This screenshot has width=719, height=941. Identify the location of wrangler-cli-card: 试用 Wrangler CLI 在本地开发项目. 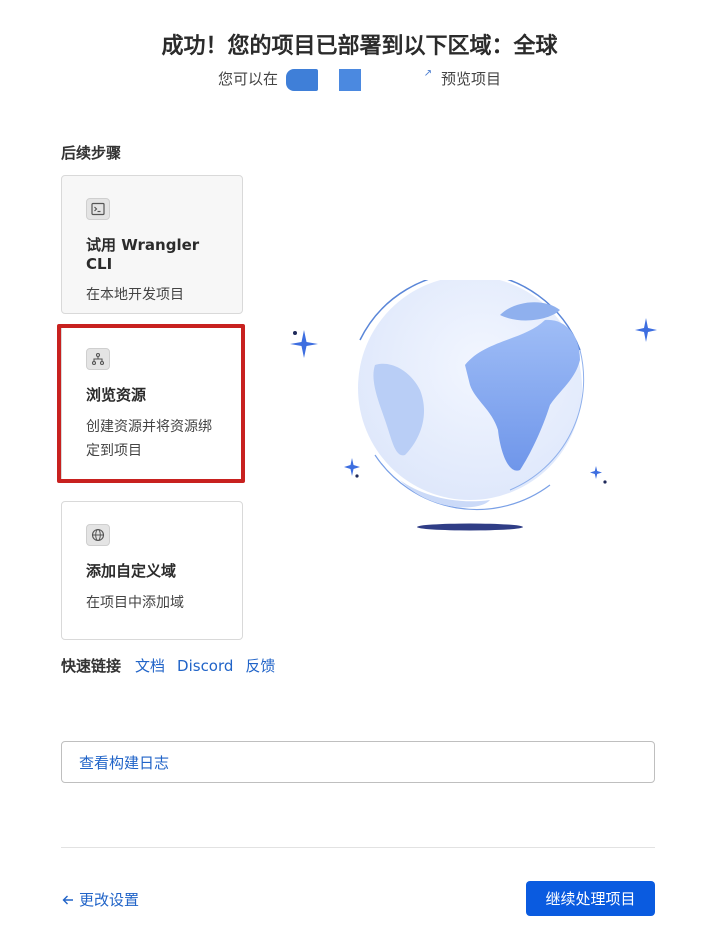
(152, 244).